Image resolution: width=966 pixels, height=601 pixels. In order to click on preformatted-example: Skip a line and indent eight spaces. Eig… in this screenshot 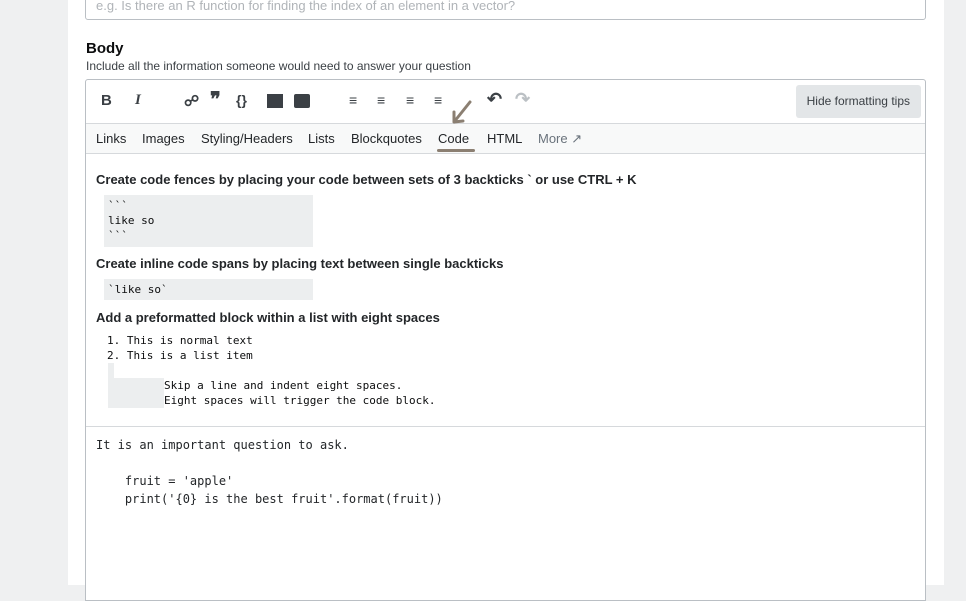, I will do `click(300, 393)`.